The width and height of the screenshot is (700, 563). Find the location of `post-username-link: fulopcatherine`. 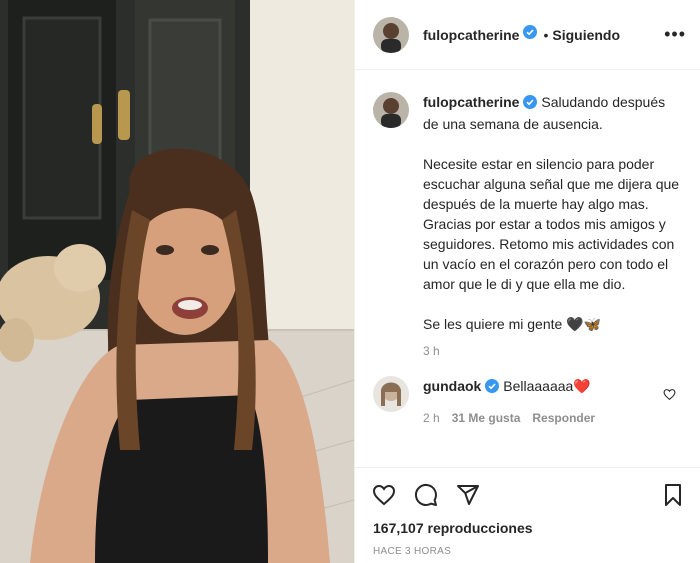

post-username-link: fulopcatherine is located at coordinates (471, 35).